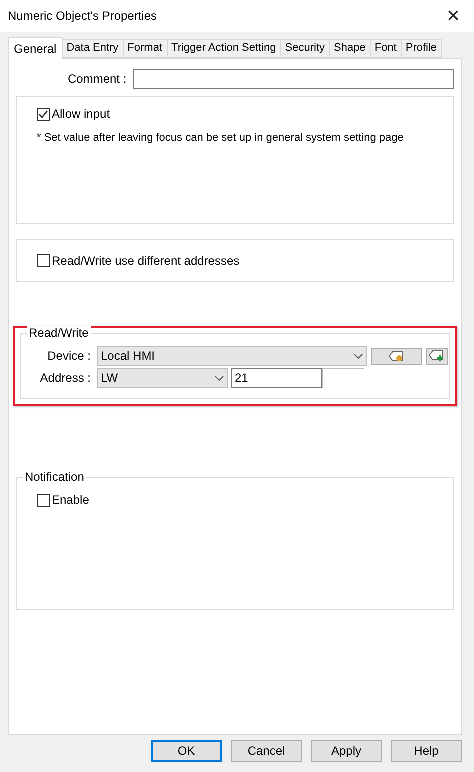 The width and height of the screenshot is (474, 772). I want to click on comment-field, so click(293, 79).